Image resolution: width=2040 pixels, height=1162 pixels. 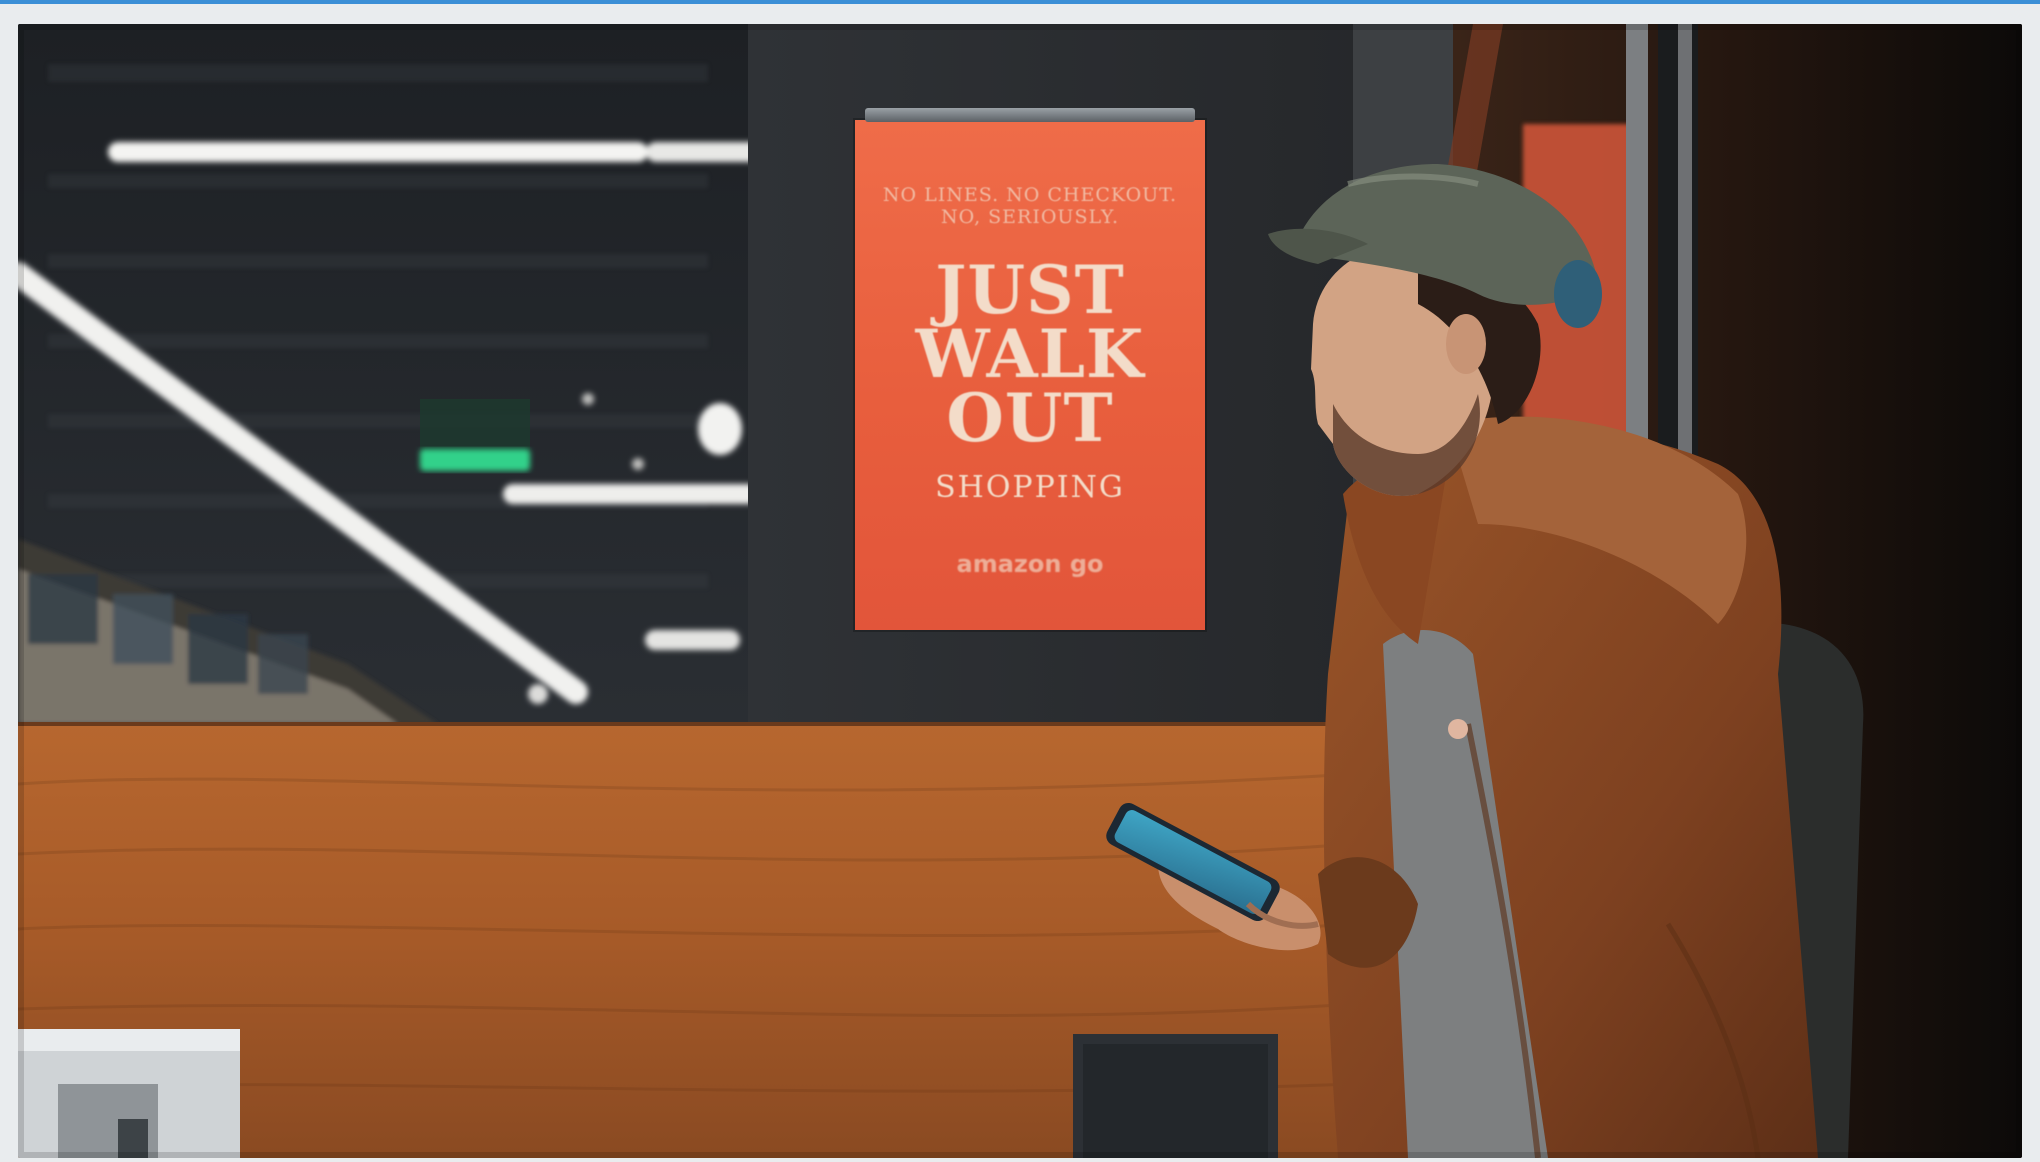 I want to click on exit-sign-icon, so click(x=475, y=435).